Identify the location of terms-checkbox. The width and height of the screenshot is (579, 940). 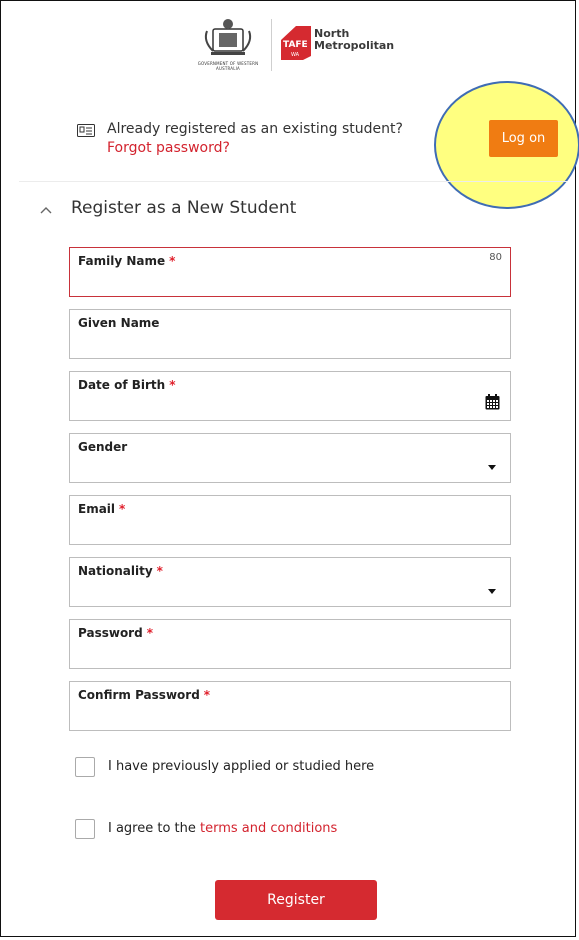
(85, 829).